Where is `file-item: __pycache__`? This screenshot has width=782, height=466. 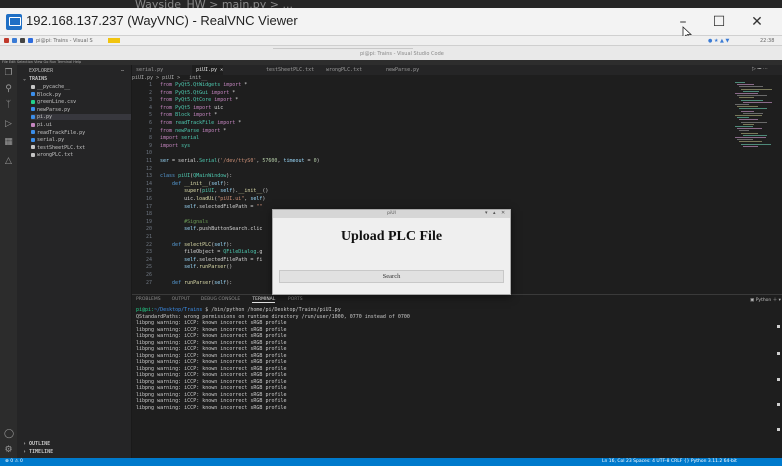
file-item: __pycache__ is located at coordinates (50, 87).